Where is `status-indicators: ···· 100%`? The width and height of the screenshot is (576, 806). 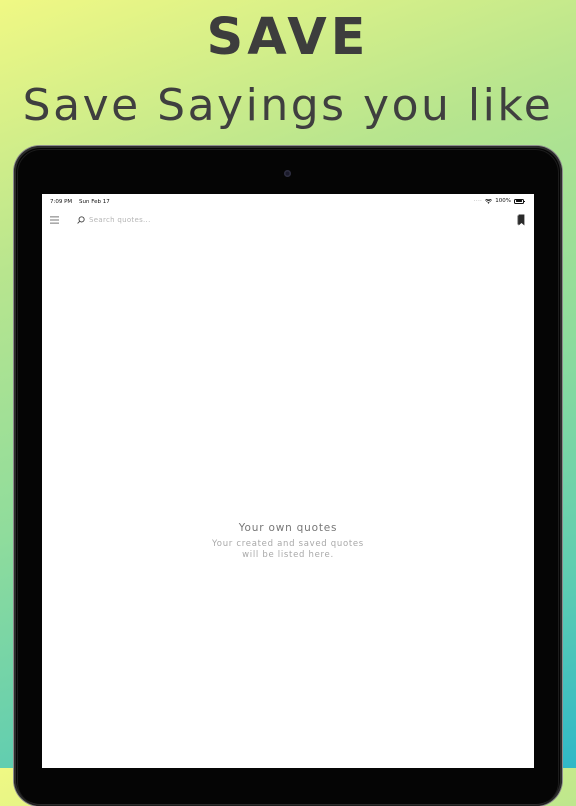 status-indicators: ···· 100% is located at coordinates (499, 201).